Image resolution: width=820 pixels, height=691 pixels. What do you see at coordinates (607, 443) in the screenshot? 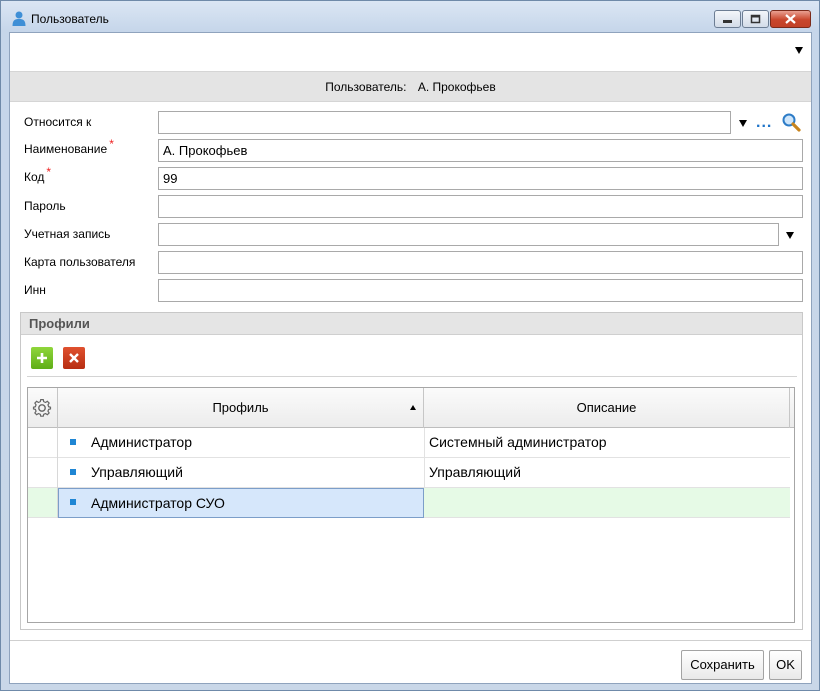
I see `description-cell: Системный администратор` at bounding box center [607, 443].